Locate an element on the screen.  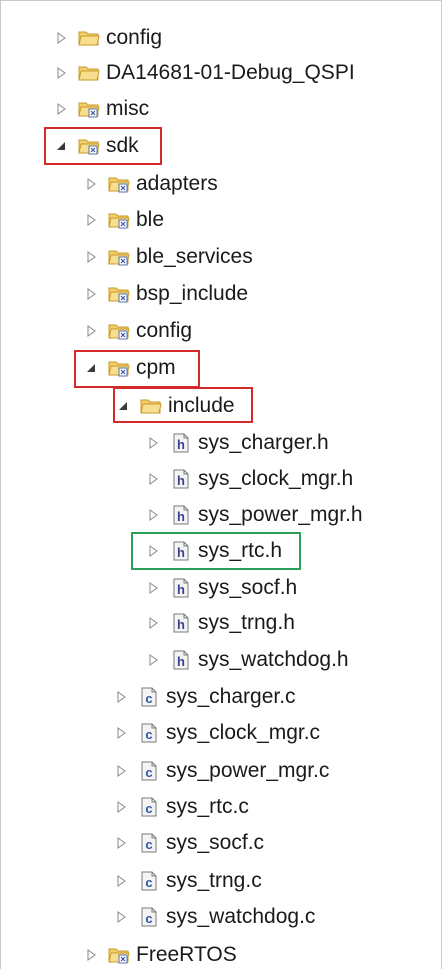
tree-item-label: sys_socf.c is located at coordinates (215, 842).